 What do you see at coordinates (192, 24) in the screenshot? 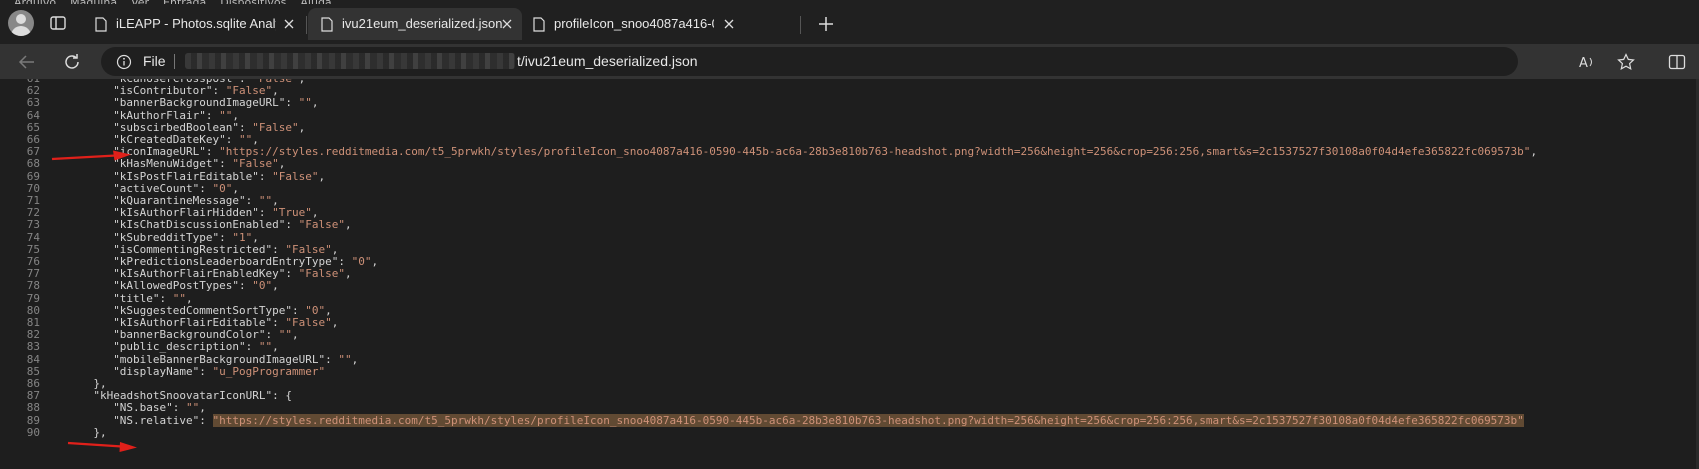
I see `tab-ileapp: iLEAPP - Photos.sqlite Analysis re` at bounding box center [192, 24].